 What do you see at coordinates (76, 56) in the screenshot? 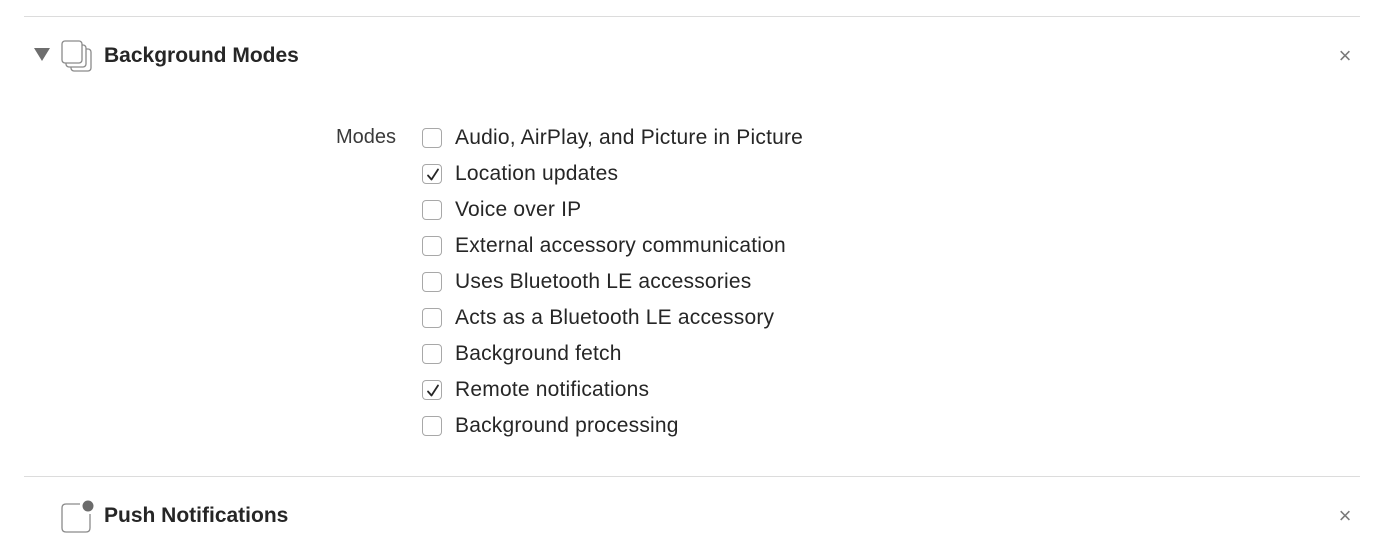
I see `background-modes-icon` at bounding box center [76, 56].